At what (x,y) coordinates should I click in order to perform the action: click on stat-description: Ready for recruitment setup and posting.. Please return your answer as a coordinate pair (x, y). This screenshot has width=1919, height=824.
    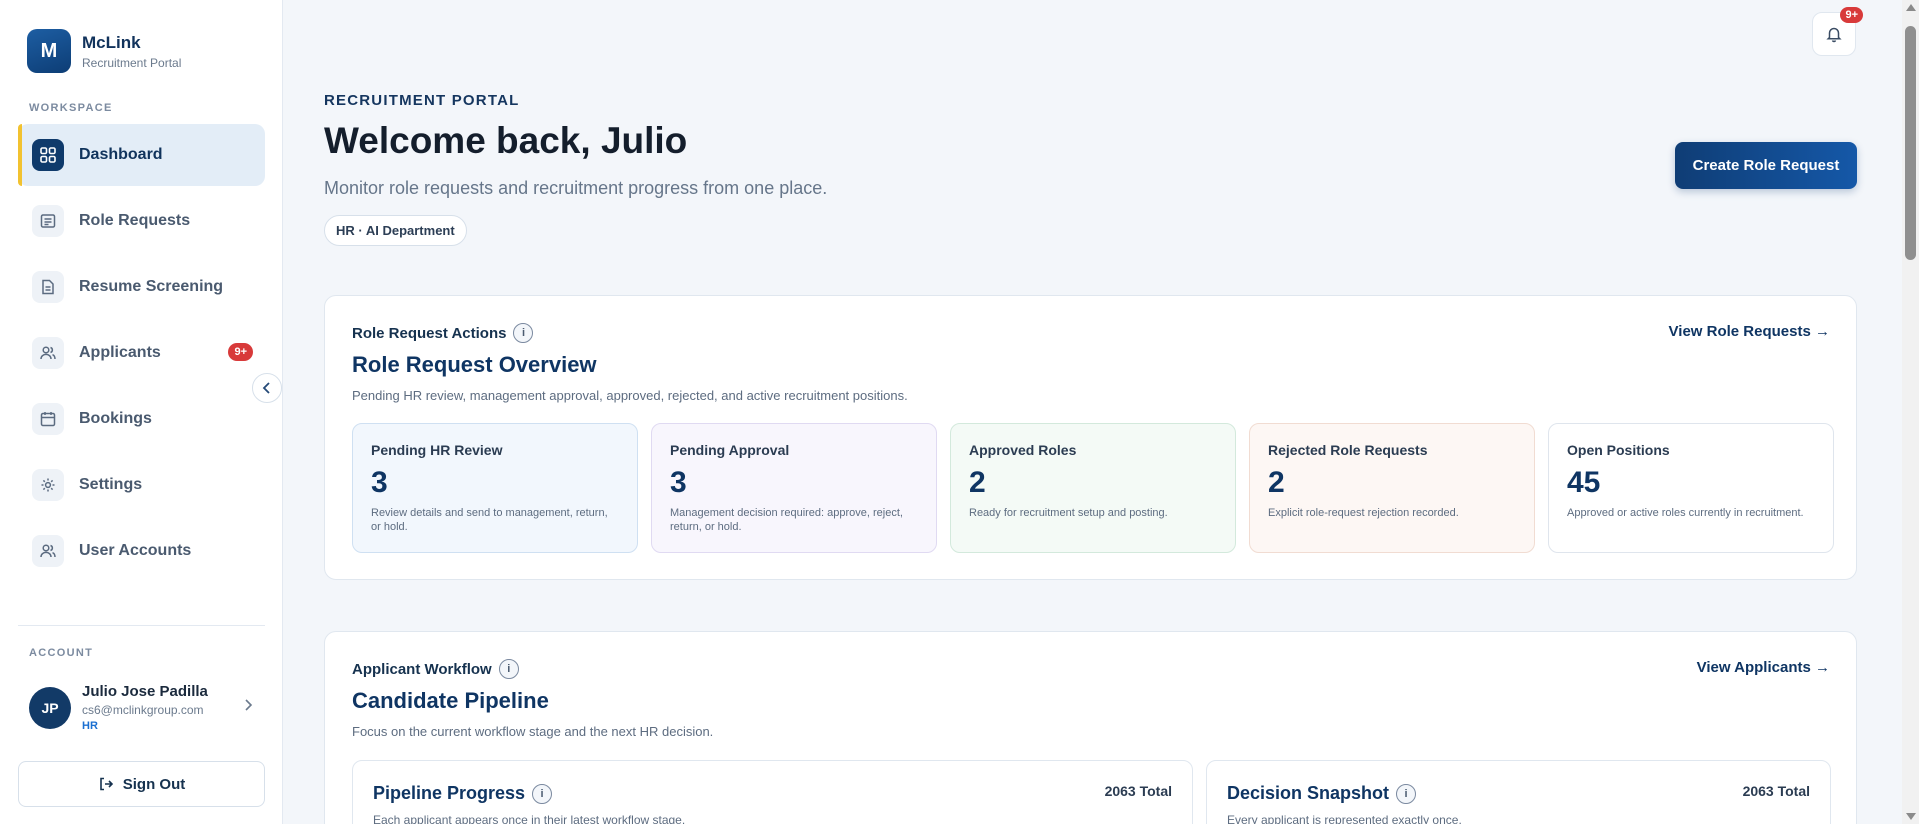
    Looking at the image, I should click on (1068, 513).